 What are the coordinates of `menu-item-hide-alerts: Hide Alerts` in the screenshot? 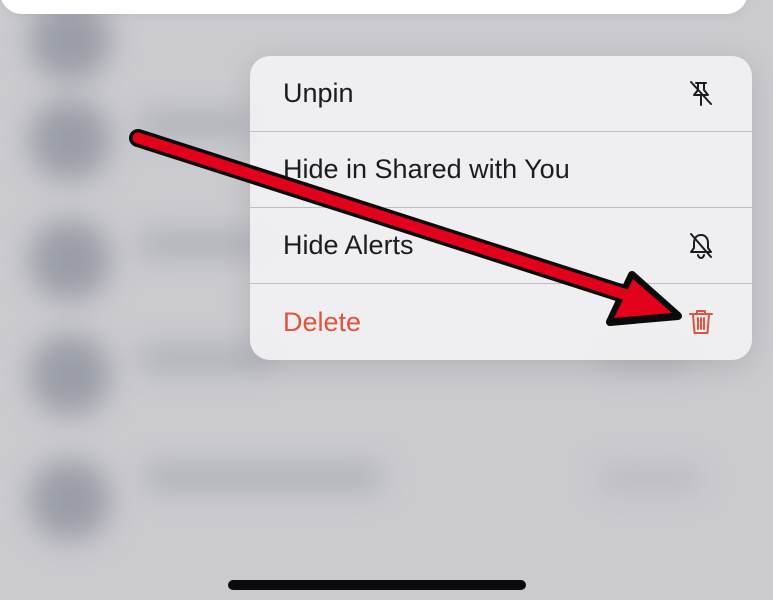 It's located at (501, 246).